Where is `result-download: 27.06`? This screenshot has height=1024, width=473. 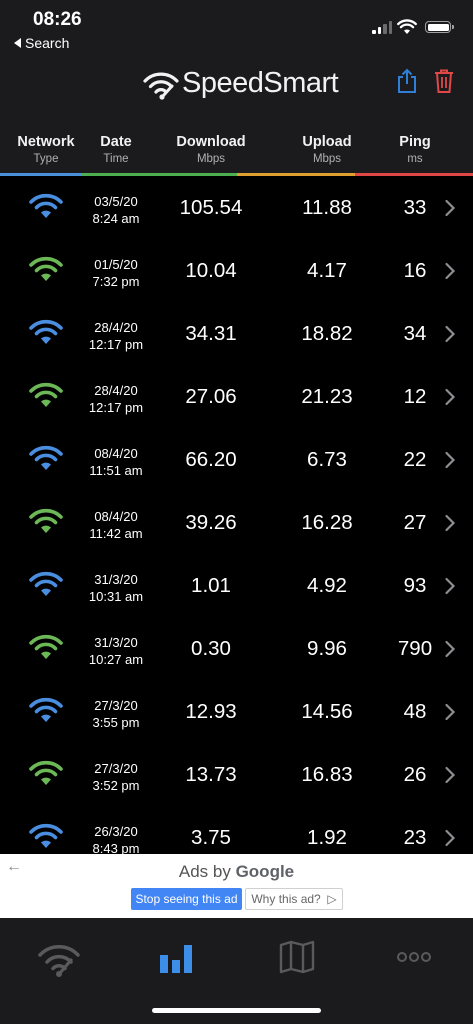 result-download: 27.06 is located at coordinates (211, 396).